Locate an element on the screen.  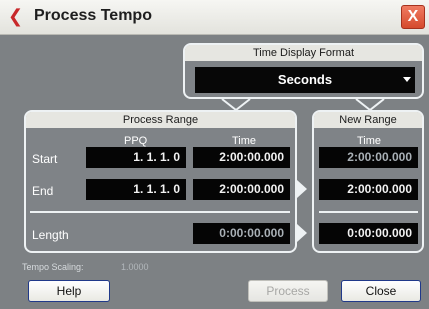
new-range-time-column-header: Time is located at coordinates (369, 141).